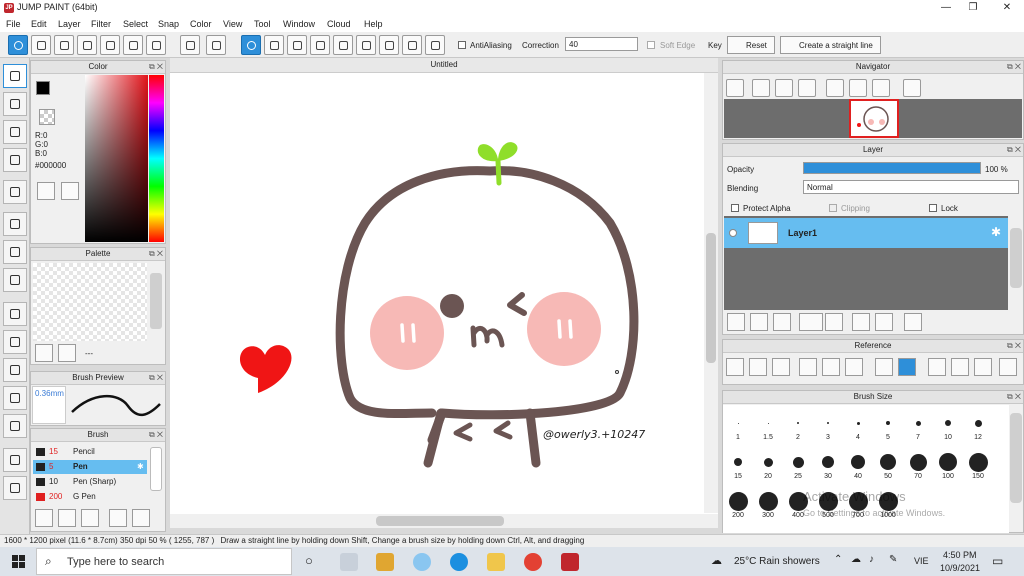 Image resolution: width=1024 pixels, height=576 pixels. I want to click on tool-text, so click(15, 460).